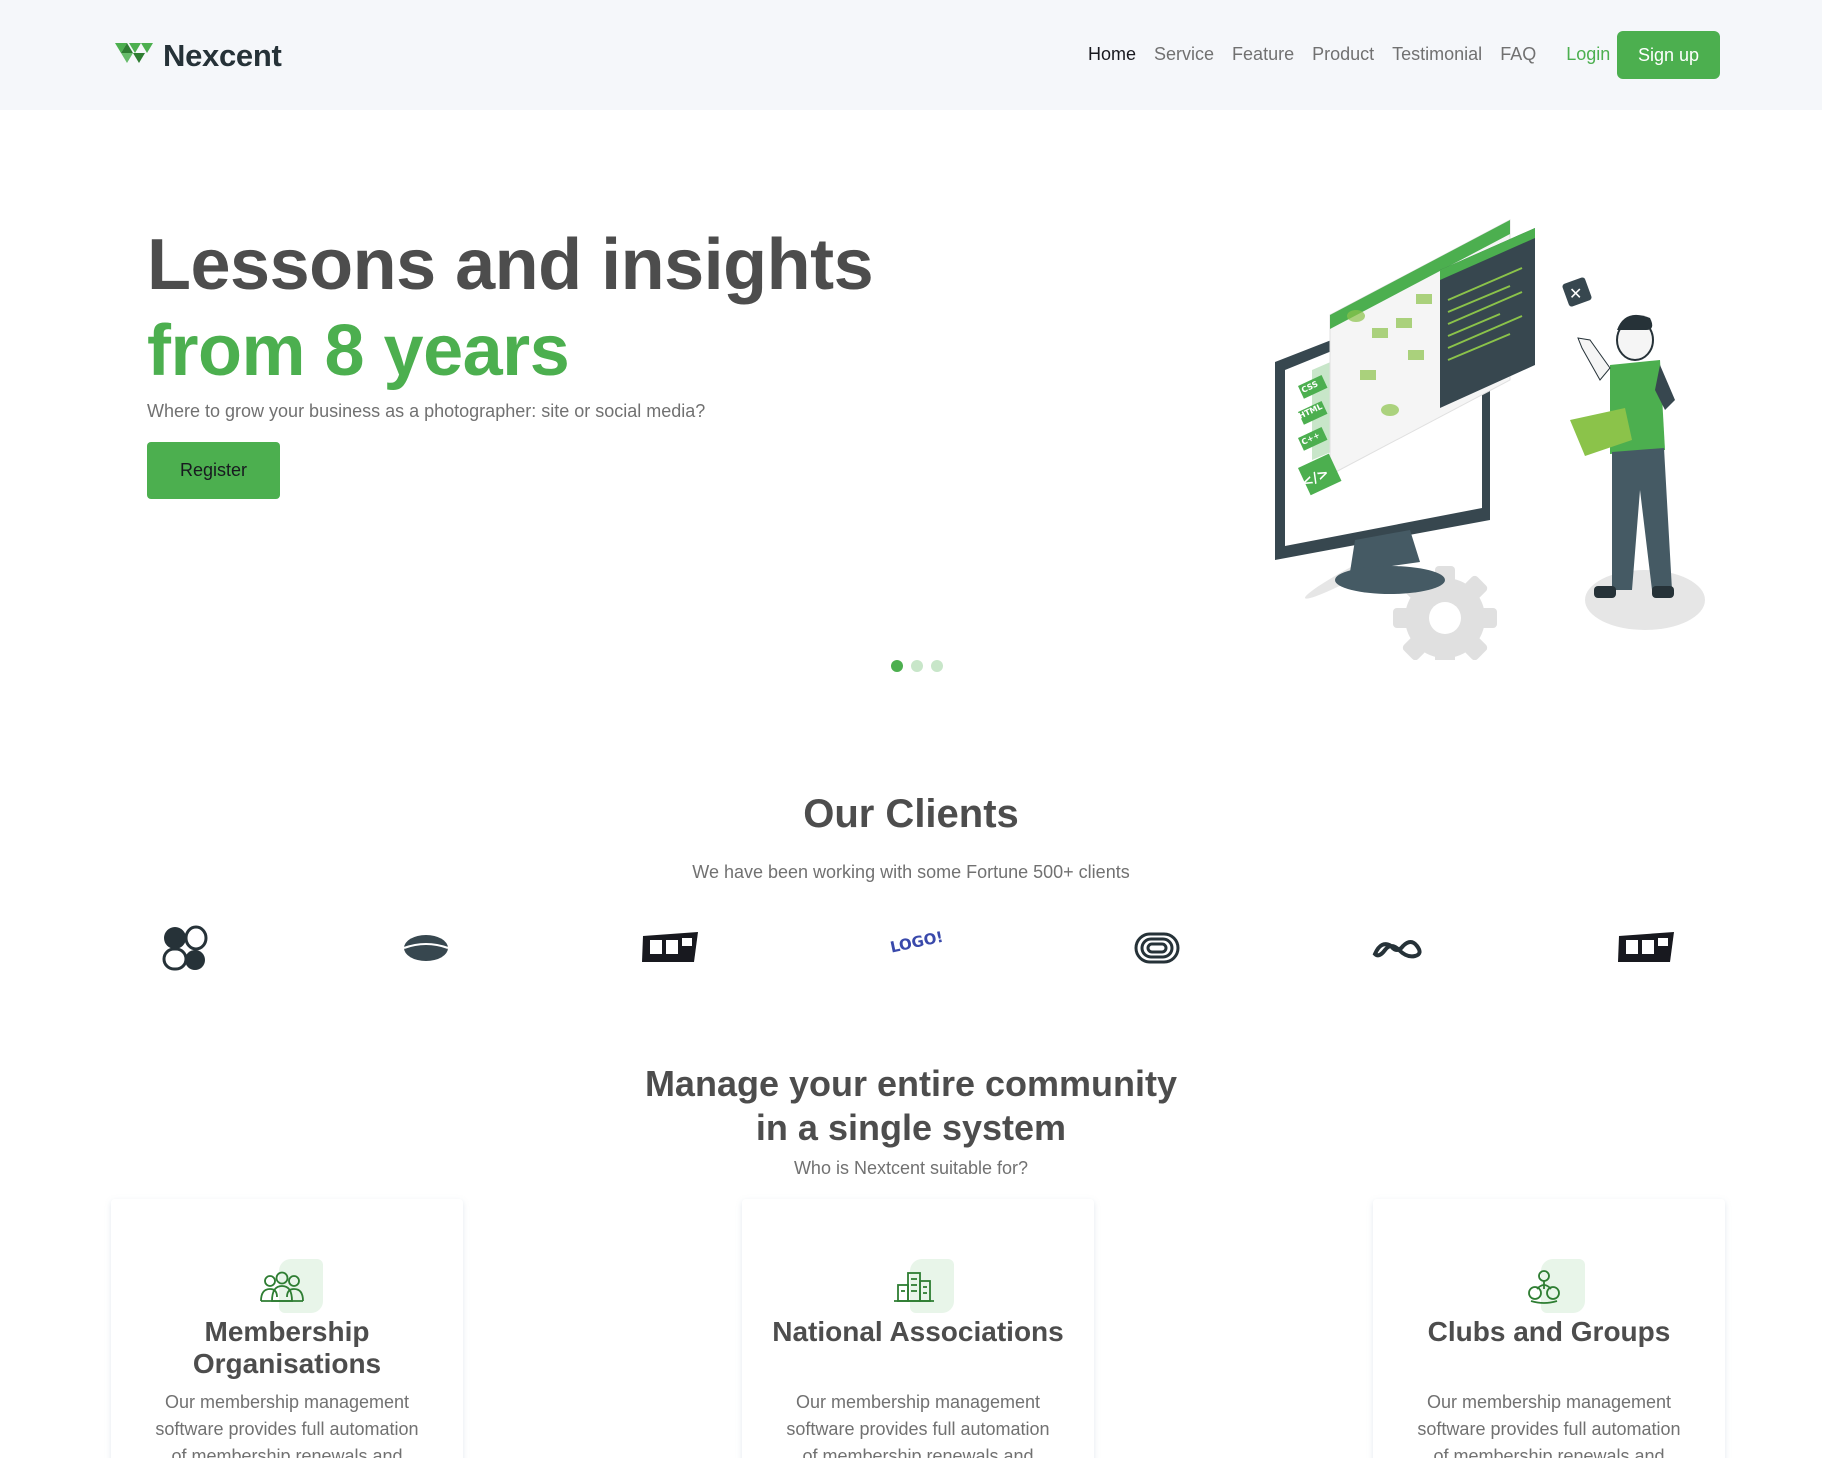 The width and height of the screenshot is (1822, 1458). Describe the element at coordinates (1646, 947) in the screenshot. I see `client-logo-7-icon` at that location.